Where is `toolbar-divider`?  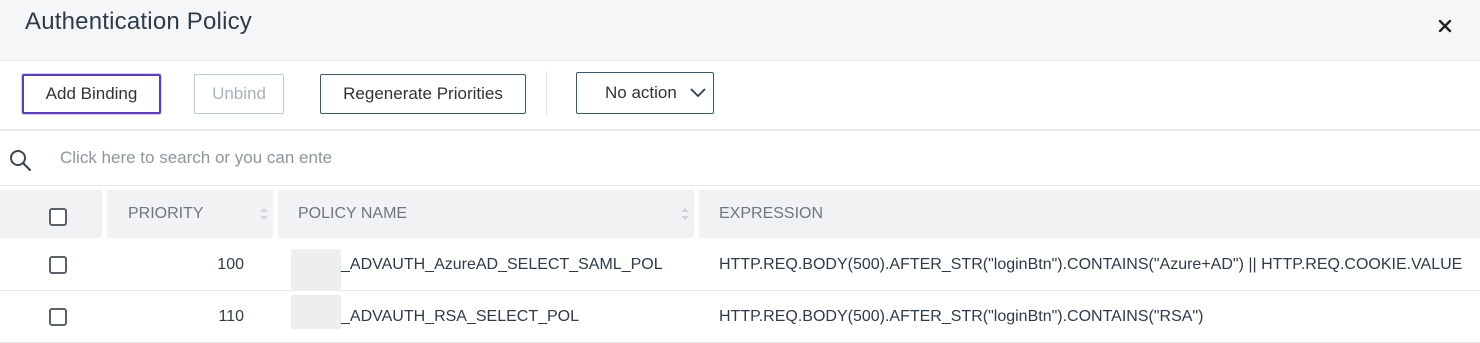
toolbar-divider is located at coordinates (546, 93).